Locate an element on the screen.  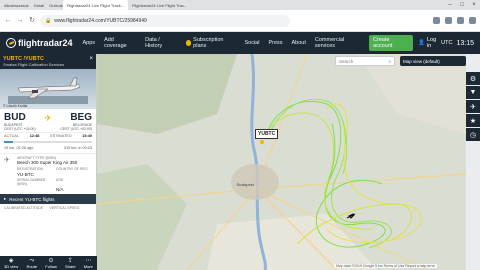
utc-label: UTC is located at coordinates (447, 43).